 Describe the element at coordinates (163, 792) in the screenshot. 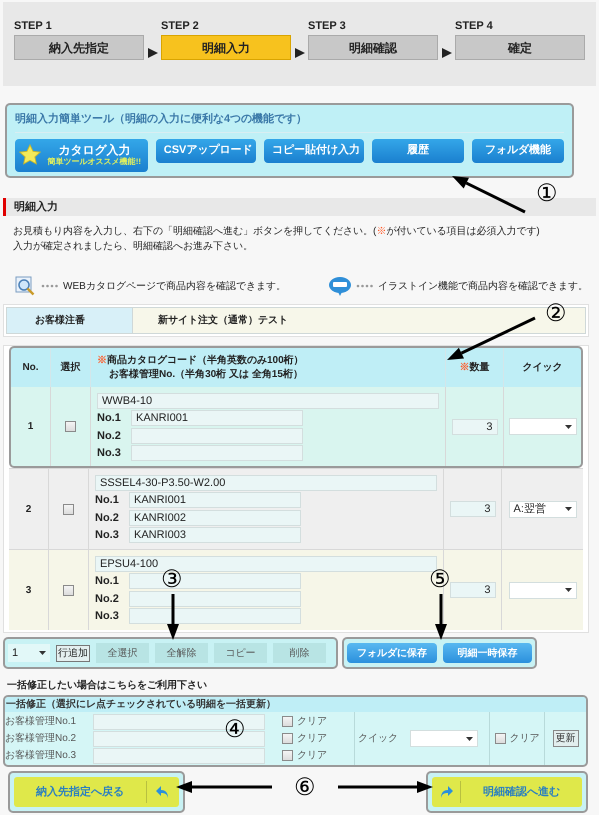

I see `back-arrow-icon` at that location.